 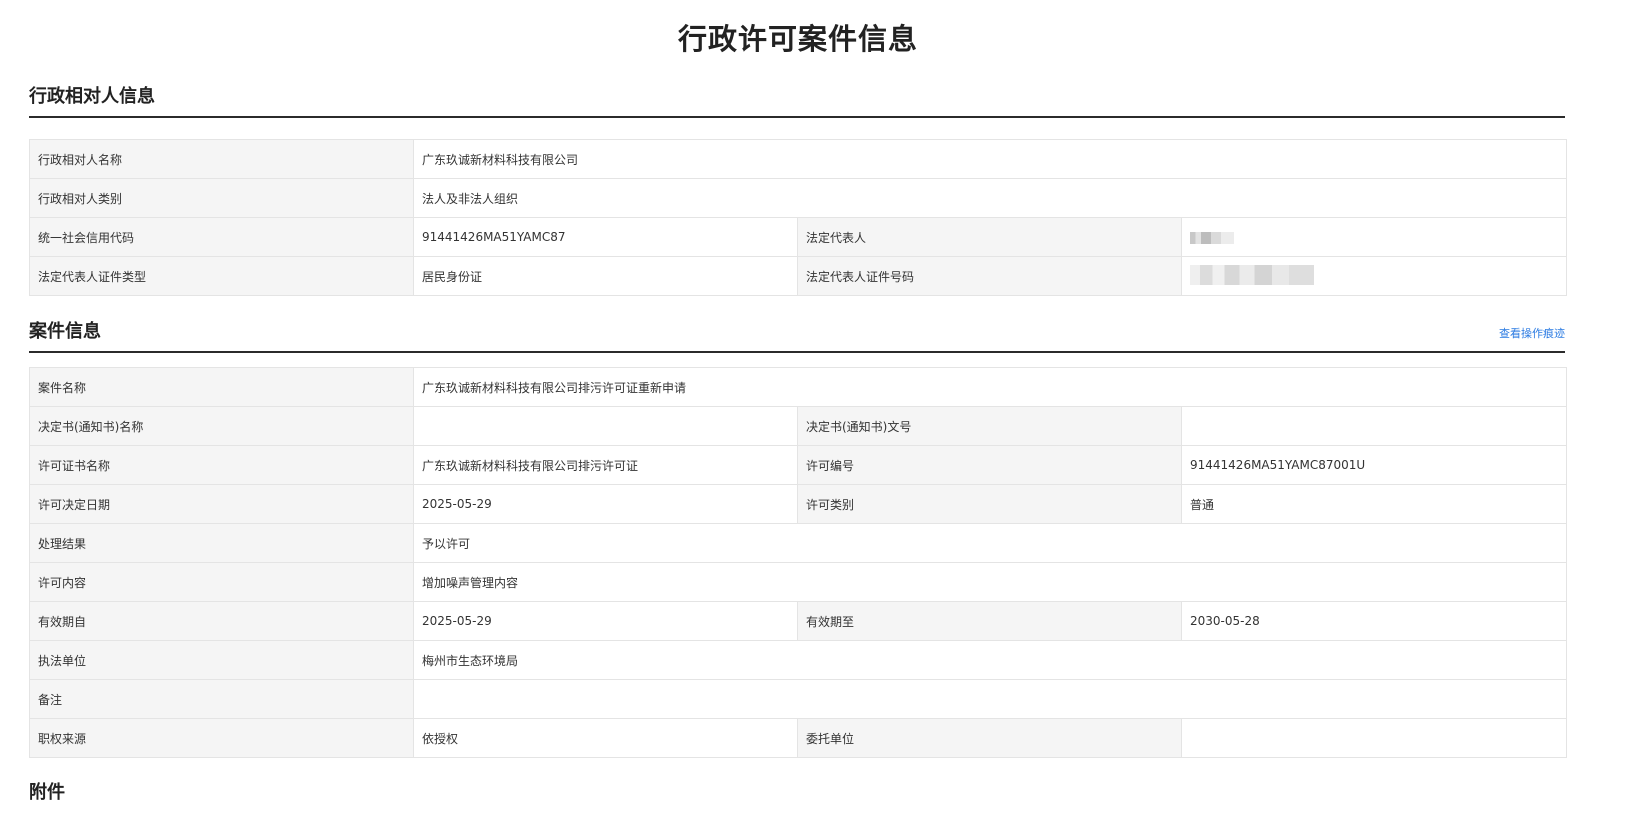 I want to click on redacted-name, so click(x=1212, y=237).